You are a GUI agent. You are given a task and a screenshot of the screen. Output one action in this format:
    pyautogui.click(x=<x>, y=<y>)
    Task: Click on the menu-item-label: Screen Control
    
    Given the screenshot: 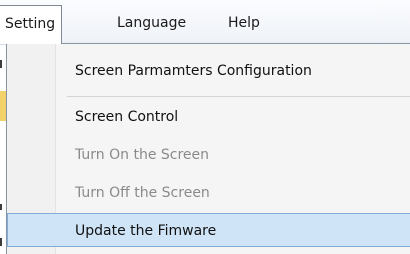 What is the action you would take?
    pyautogui.click(x=127, y=117)
    